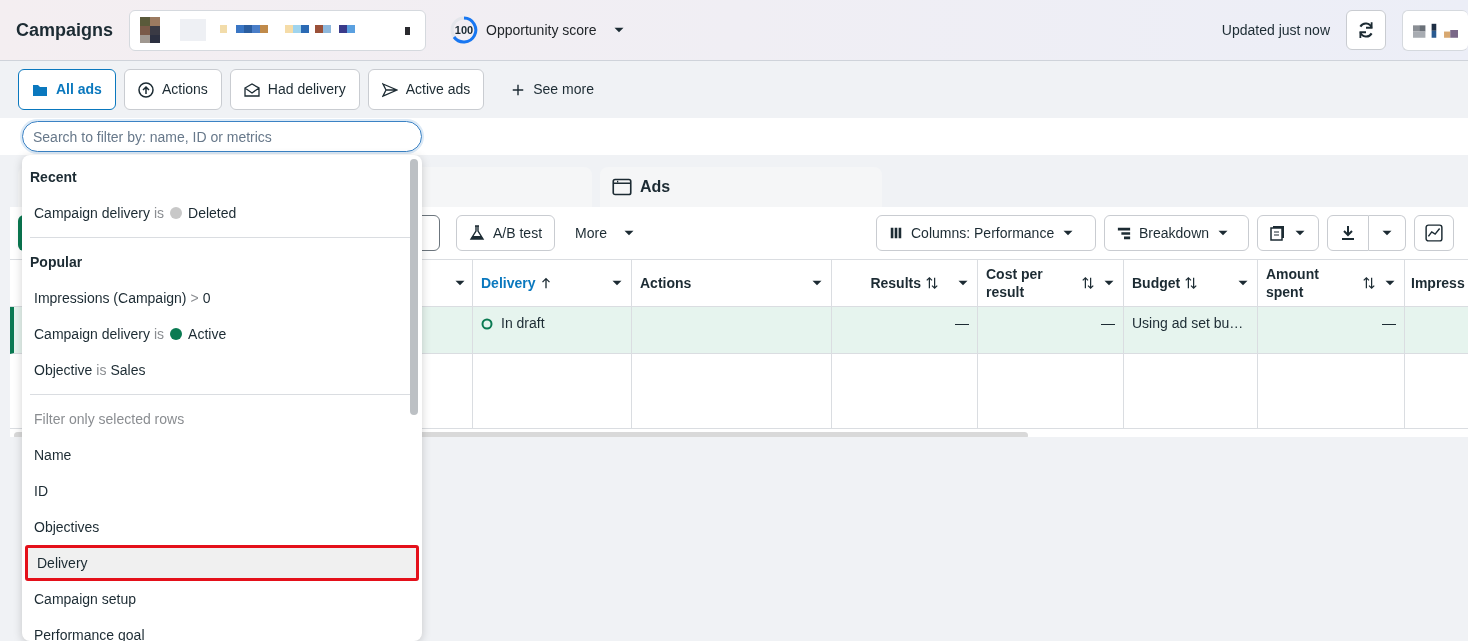 The height and width of the screenshot is (641, 1468). Describe the element at coordinates (172, 89) in the screenshot. I see `filter-tab: Actions` at that location.